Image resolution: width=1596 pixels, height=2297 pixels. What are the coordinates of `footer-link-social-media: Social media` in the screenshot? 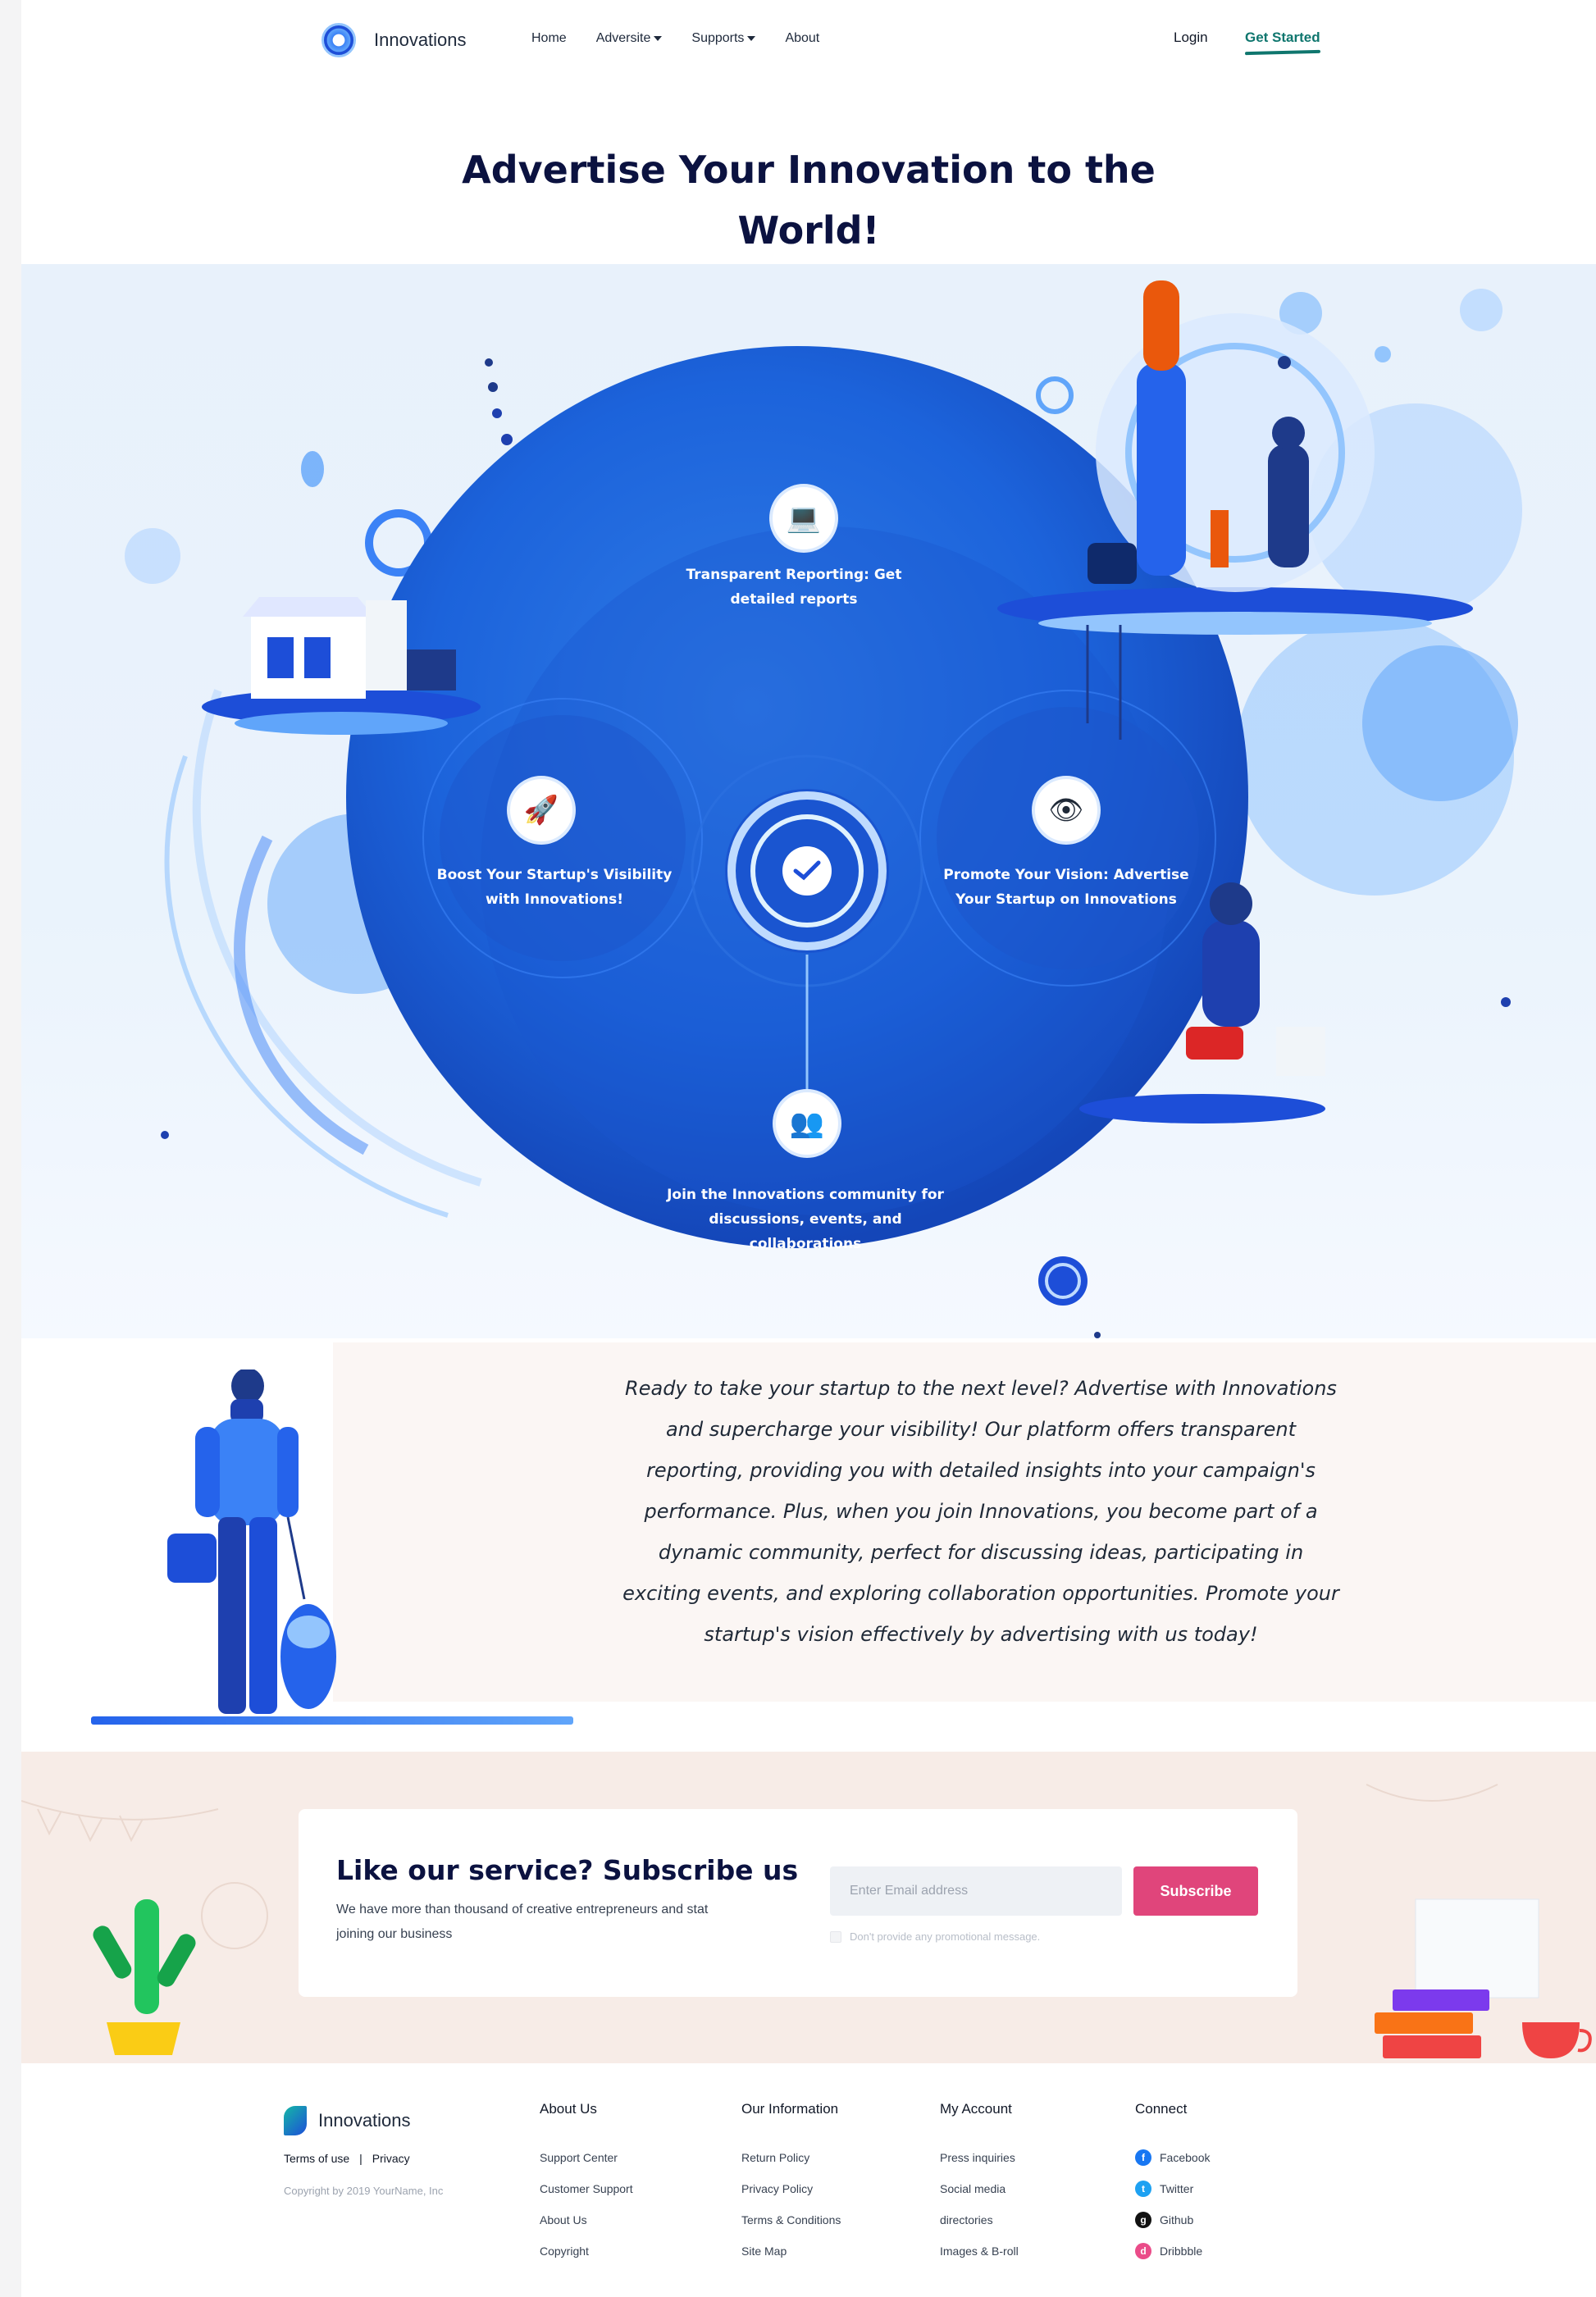 It's located at (979, 2188).